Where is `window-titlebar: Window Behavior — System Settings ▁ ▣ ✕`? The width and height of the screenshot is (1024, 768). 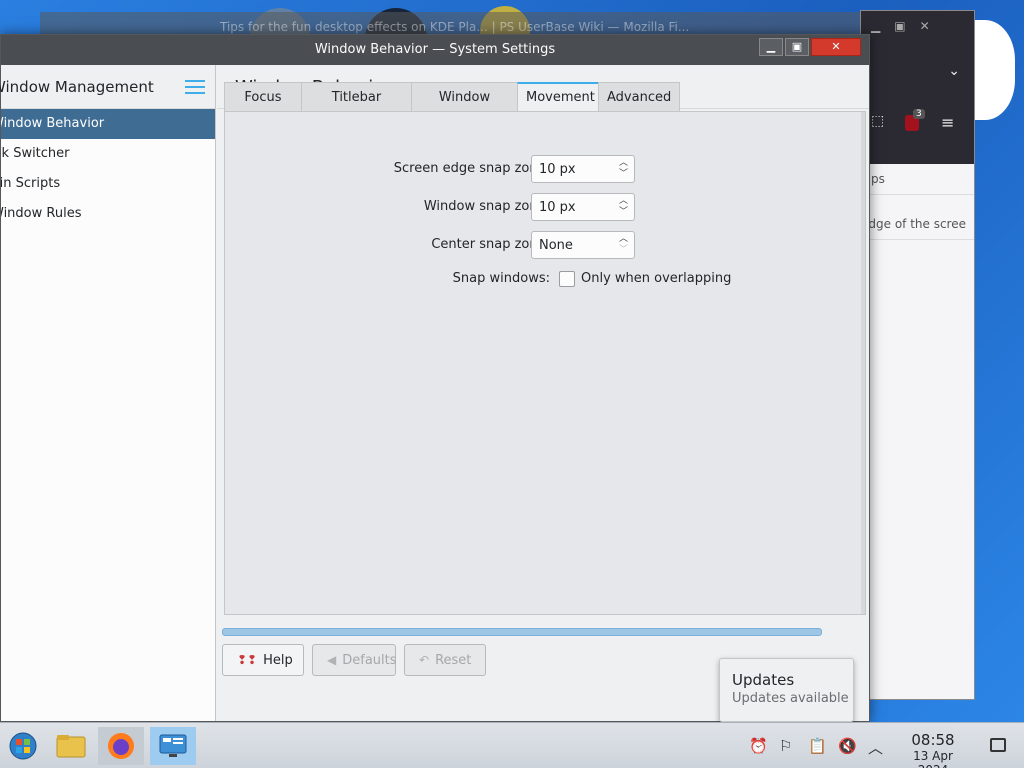
window-titlebar: Window Behavior — System Settings ▁ ▣ ✕ is located at coordinates (435, 50).